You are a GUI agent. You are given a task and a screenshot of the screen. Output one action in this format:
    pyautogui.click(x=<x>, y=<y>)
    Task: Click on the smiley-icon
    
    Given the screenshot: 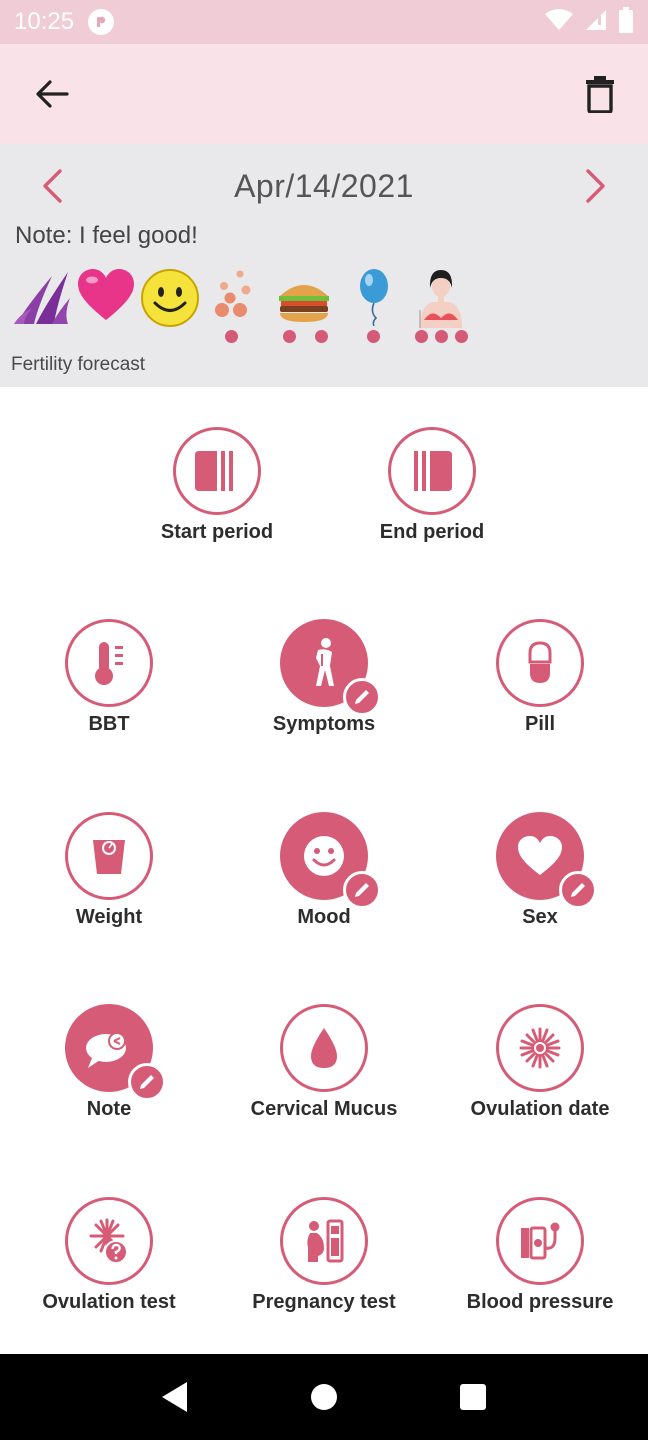 What is the action you would take?
    pyautogui.click(x=175, y=308)
    